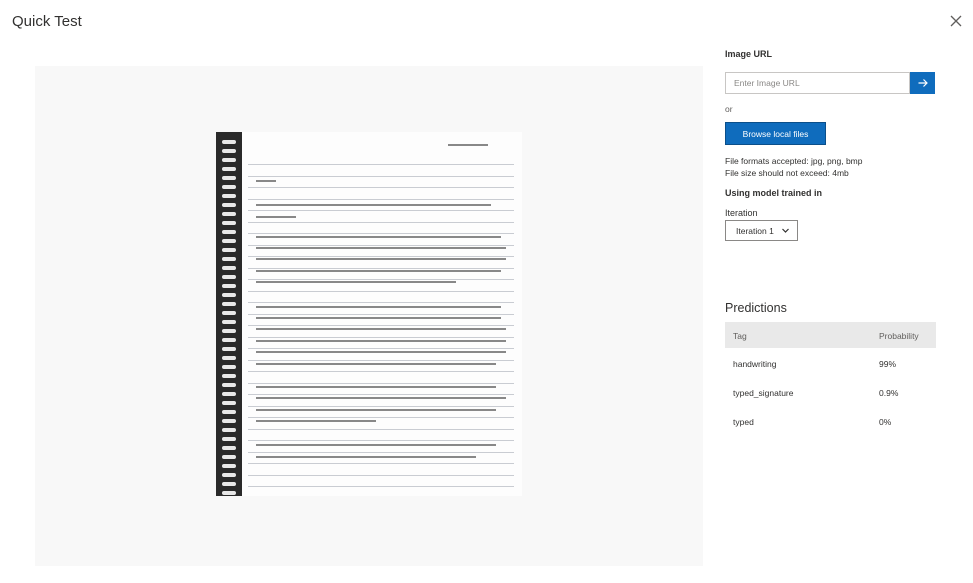 This screenshot has width=973, height=583. I want to click on dialog-title: Quick Test, so click(47, 21).